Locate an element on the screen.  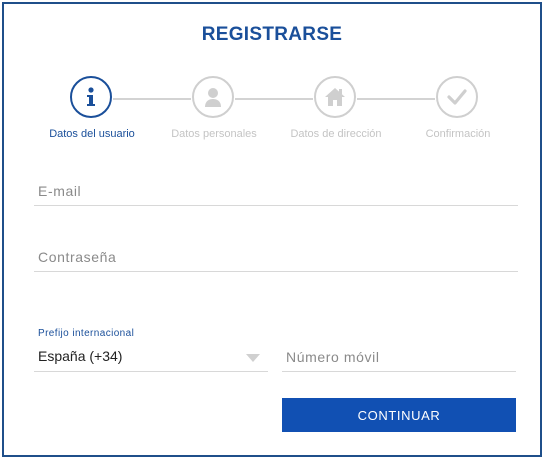
password-input is located at coordinates (276, 256).